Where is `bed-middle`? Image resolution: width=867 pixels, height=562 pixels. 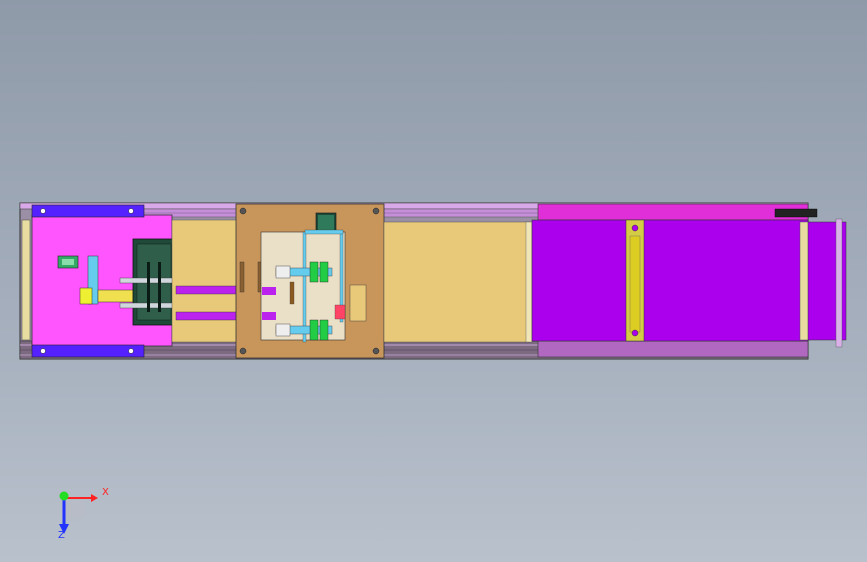
bed-middle is located at coordinates (457, 282).